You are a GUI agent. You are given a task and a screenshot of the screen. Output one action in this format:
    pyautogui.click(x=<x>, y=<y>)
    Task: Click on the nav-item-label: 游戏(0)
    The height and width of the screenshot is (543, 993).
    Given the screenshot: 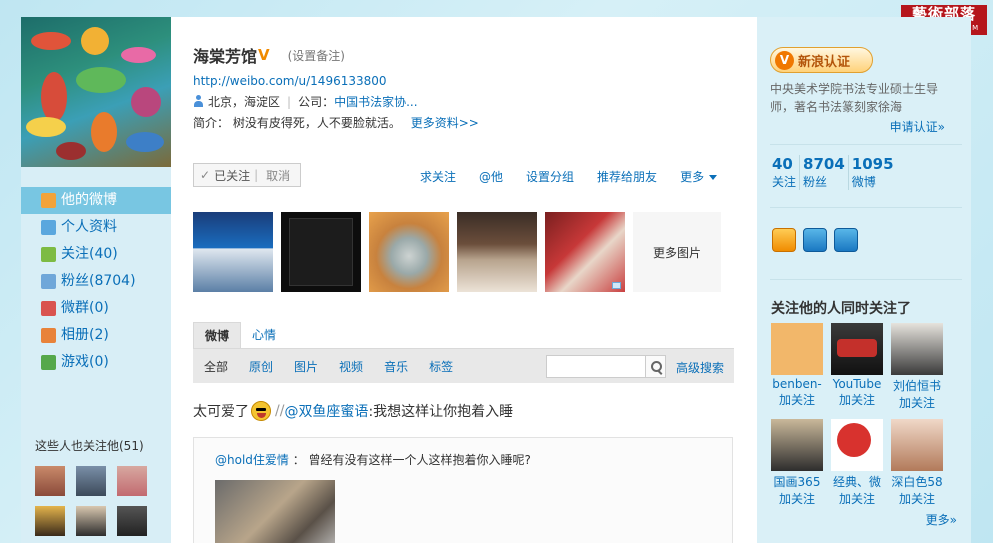 What is the action you would take?
    pyautogui.click(x=85, y=362)
    